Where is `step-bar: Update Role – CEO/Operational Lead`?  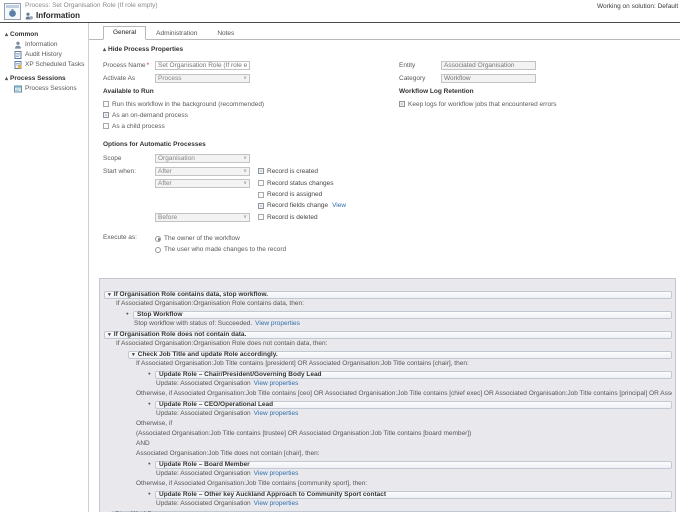
step-bar: Update Role – CEO/Operational Lead is located at coordinates (413, 404).